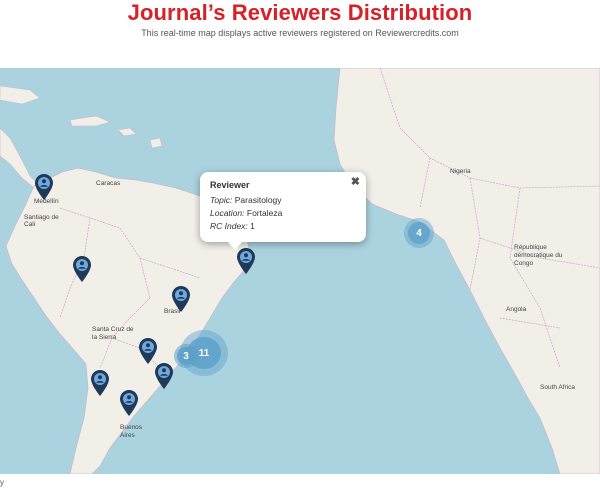 This screenshot has height=500, width=600. I want to click on cluster-count: 11, so click(204, 353).